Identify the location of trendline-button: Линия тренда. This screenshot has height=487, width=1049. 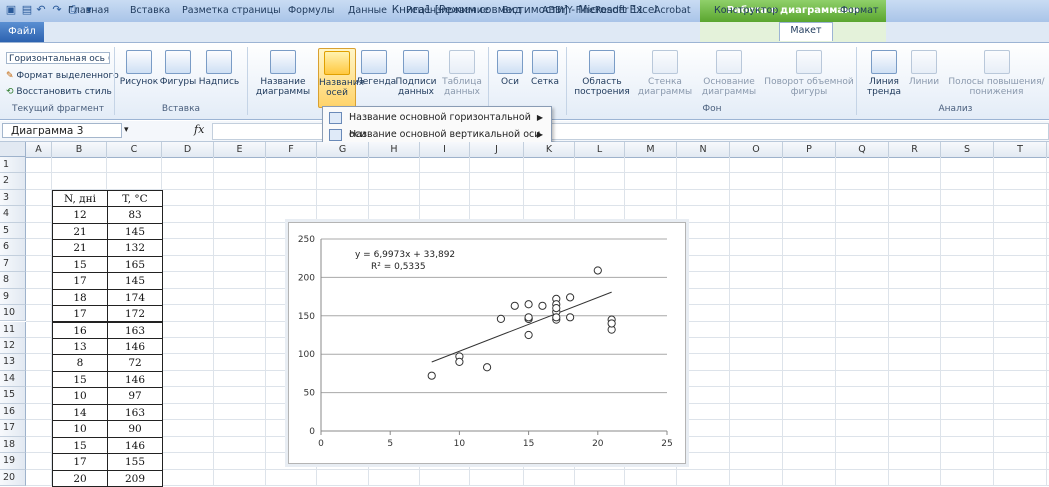
(884, 73).